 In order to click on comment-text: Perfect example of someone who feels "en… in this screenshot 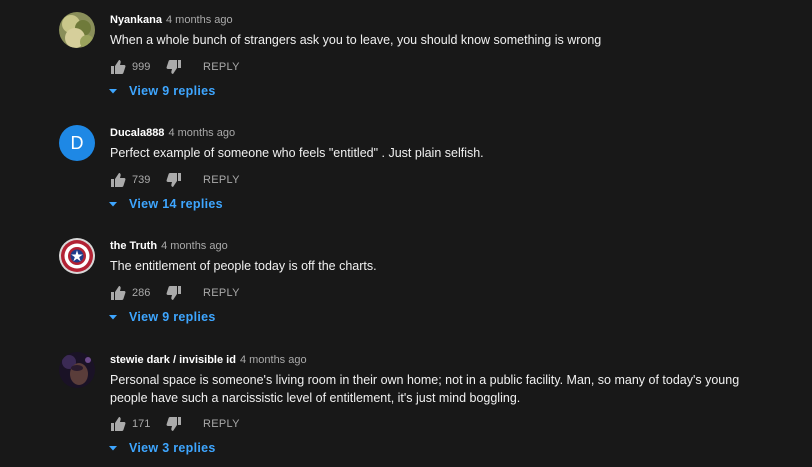, I will do `click(297, 153)`.